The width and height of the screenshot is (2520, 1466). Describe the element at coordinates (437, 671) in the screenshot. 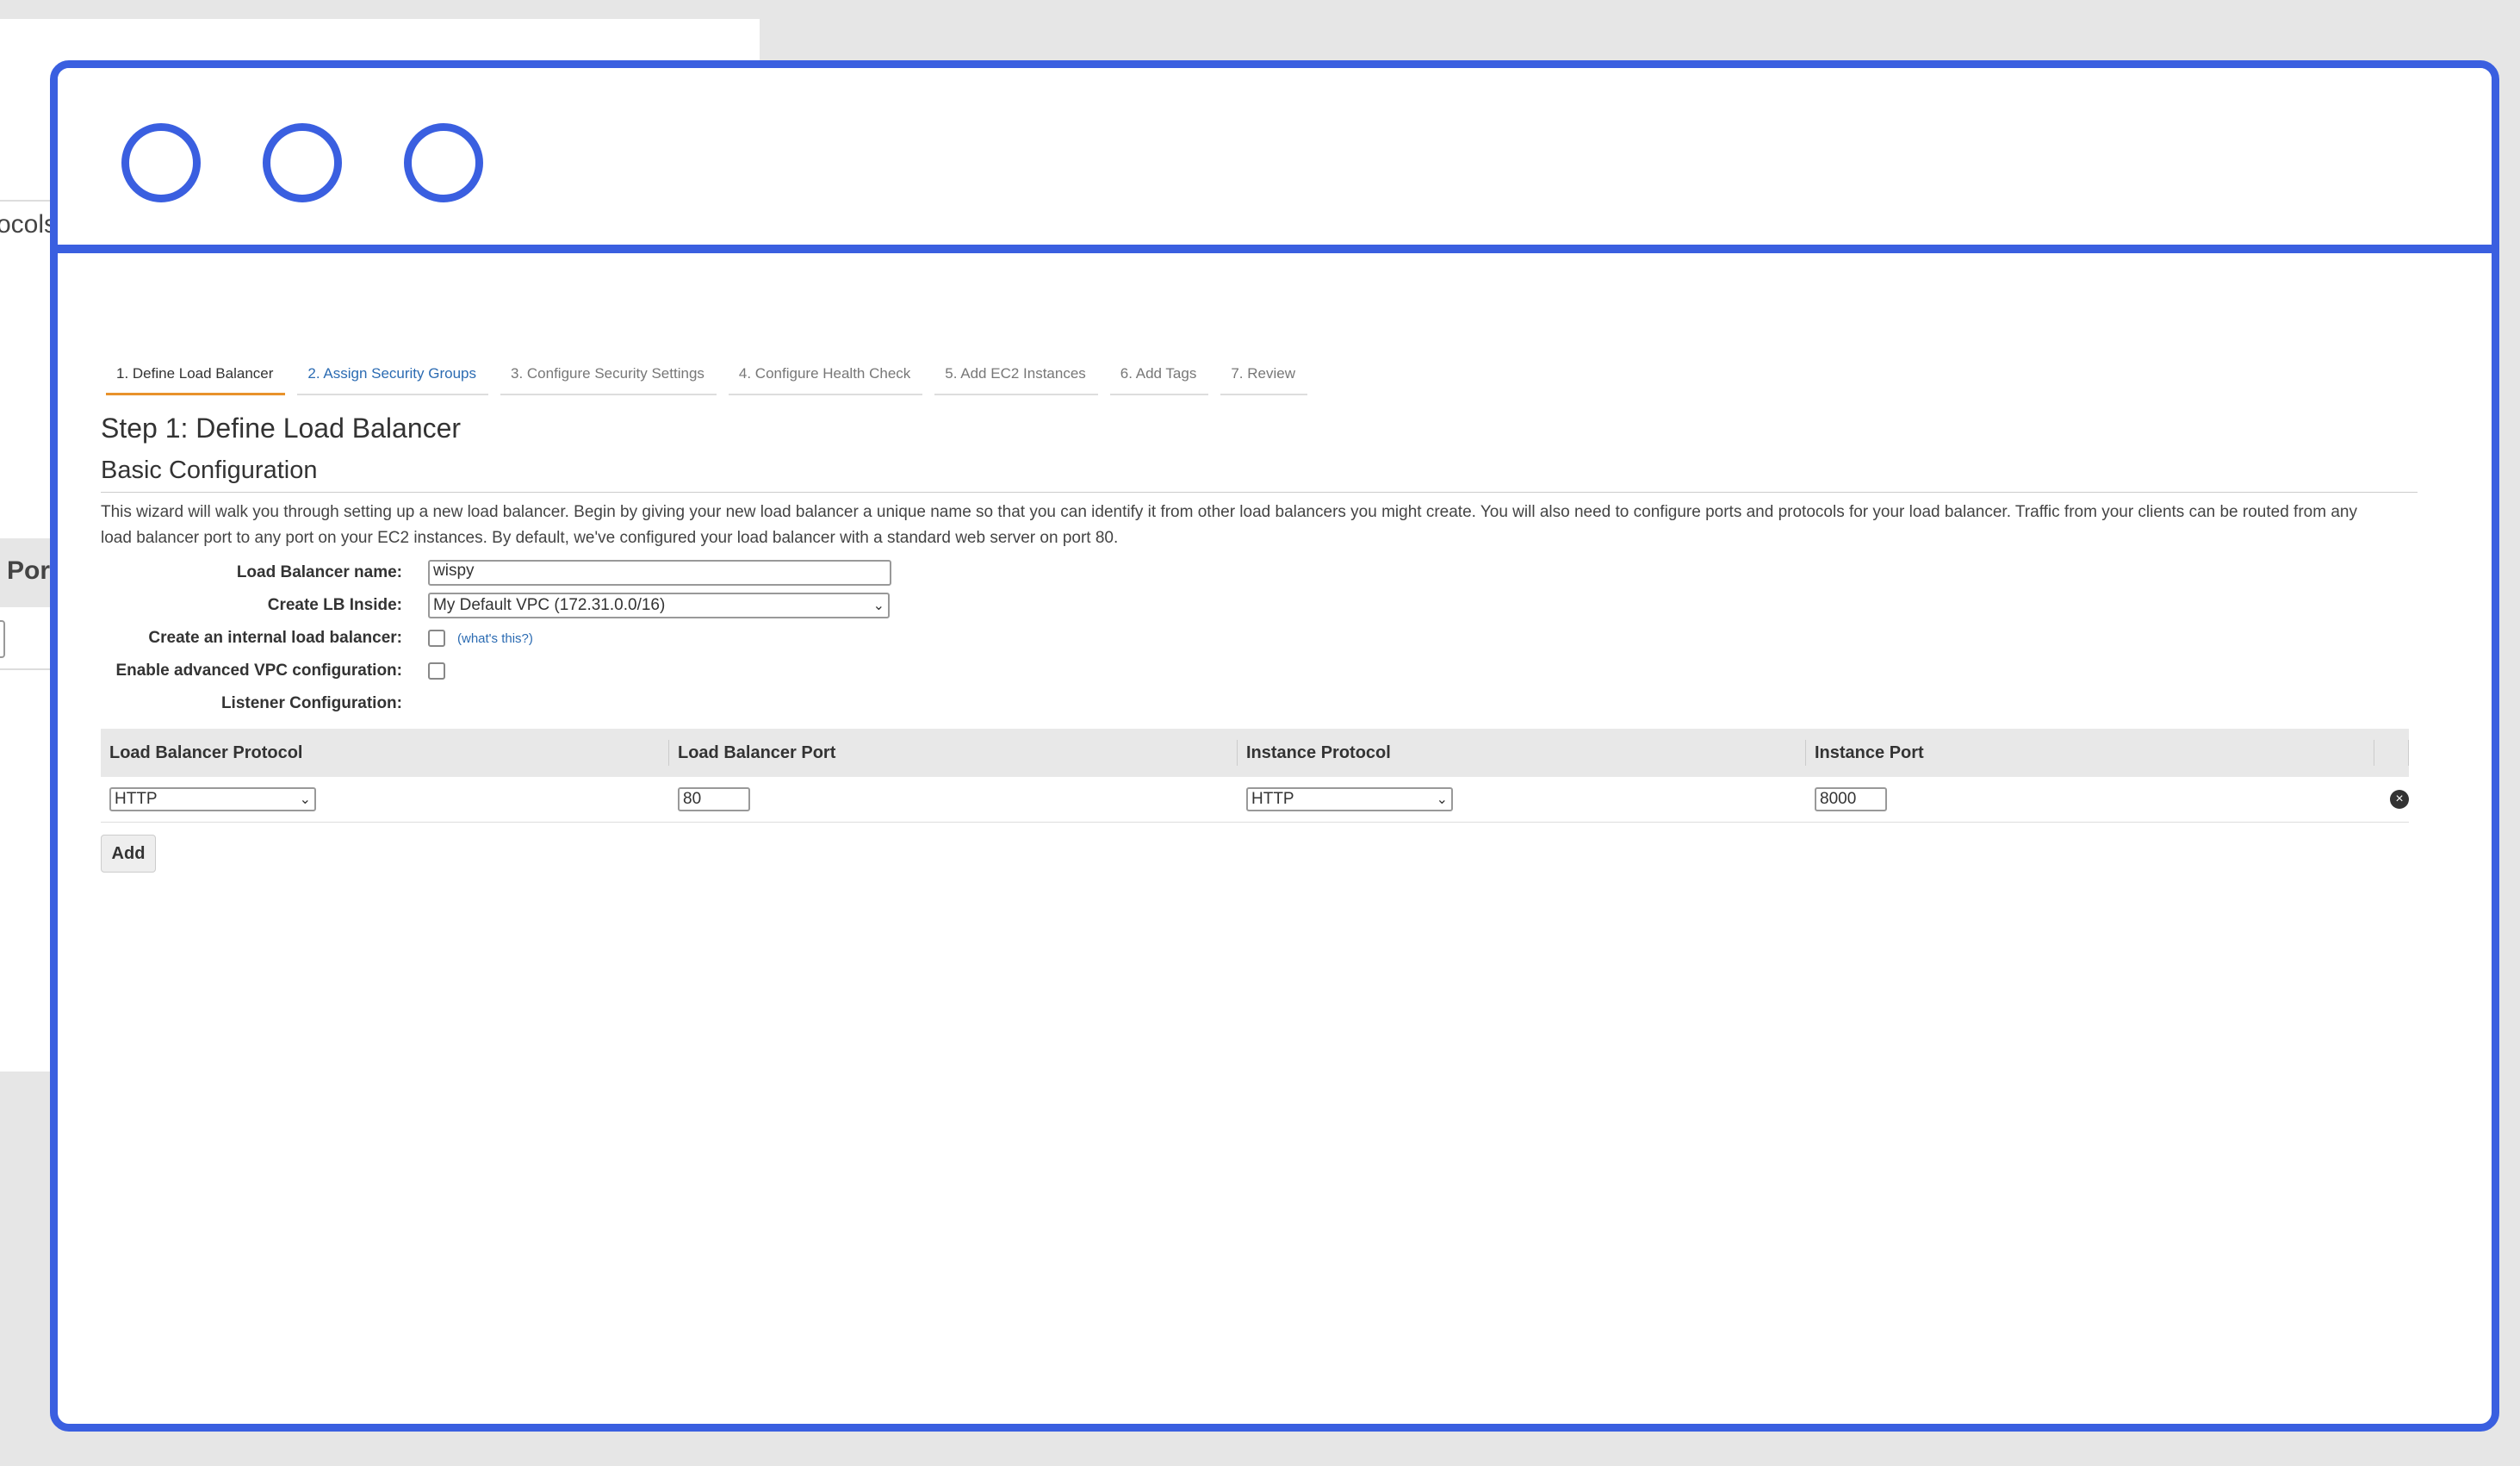

I see `advanced-vpc-checkbox` at that location.